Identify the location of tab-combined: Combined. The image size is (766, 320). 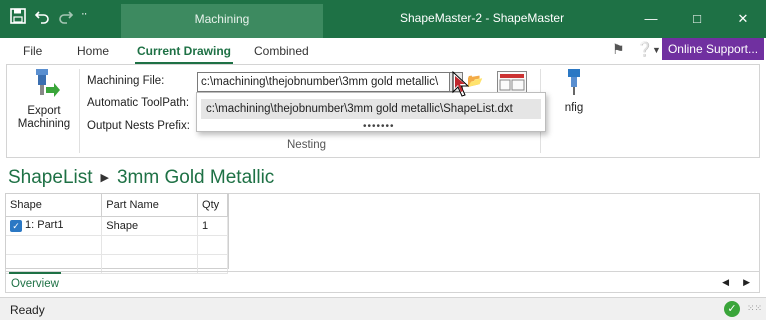
(281, 51).